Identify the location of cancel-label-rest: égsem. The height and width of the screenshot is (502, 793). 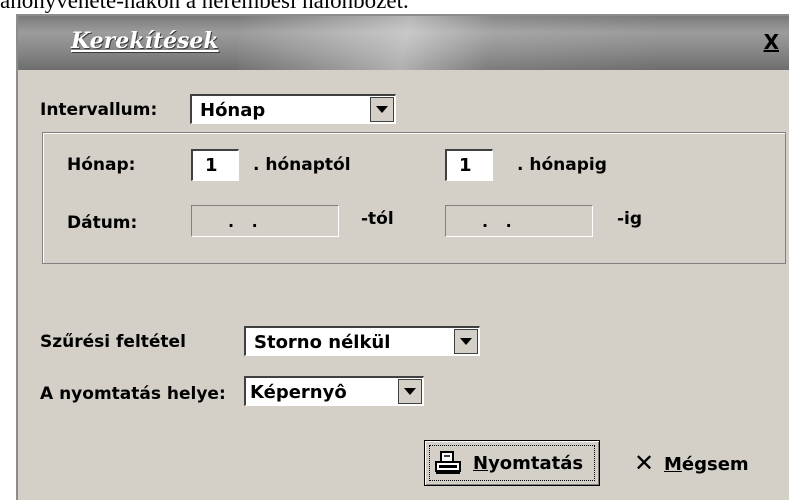
(715, 464).